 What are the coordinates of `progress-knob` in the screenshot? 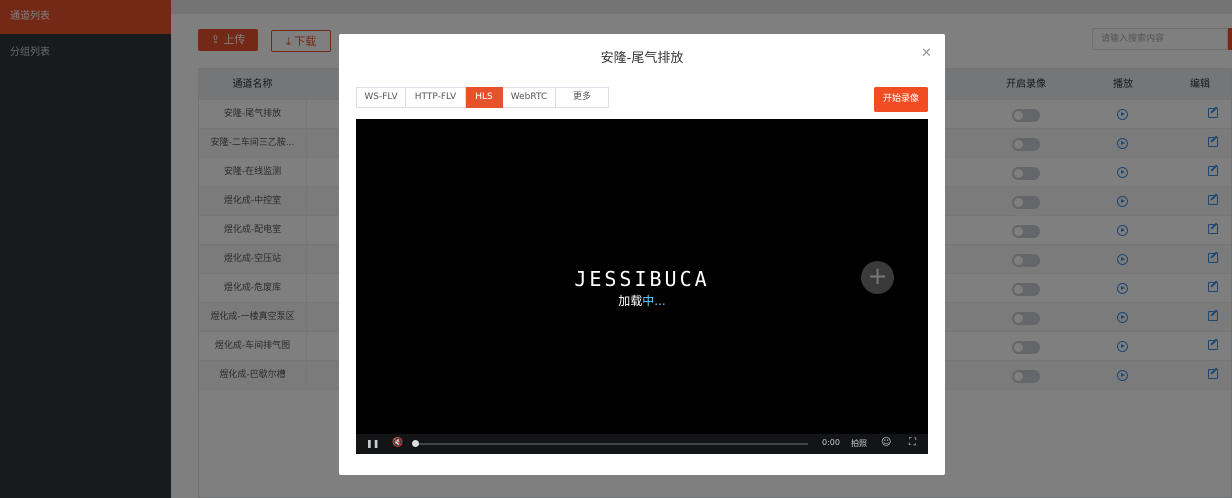 It's located at (415, 443).